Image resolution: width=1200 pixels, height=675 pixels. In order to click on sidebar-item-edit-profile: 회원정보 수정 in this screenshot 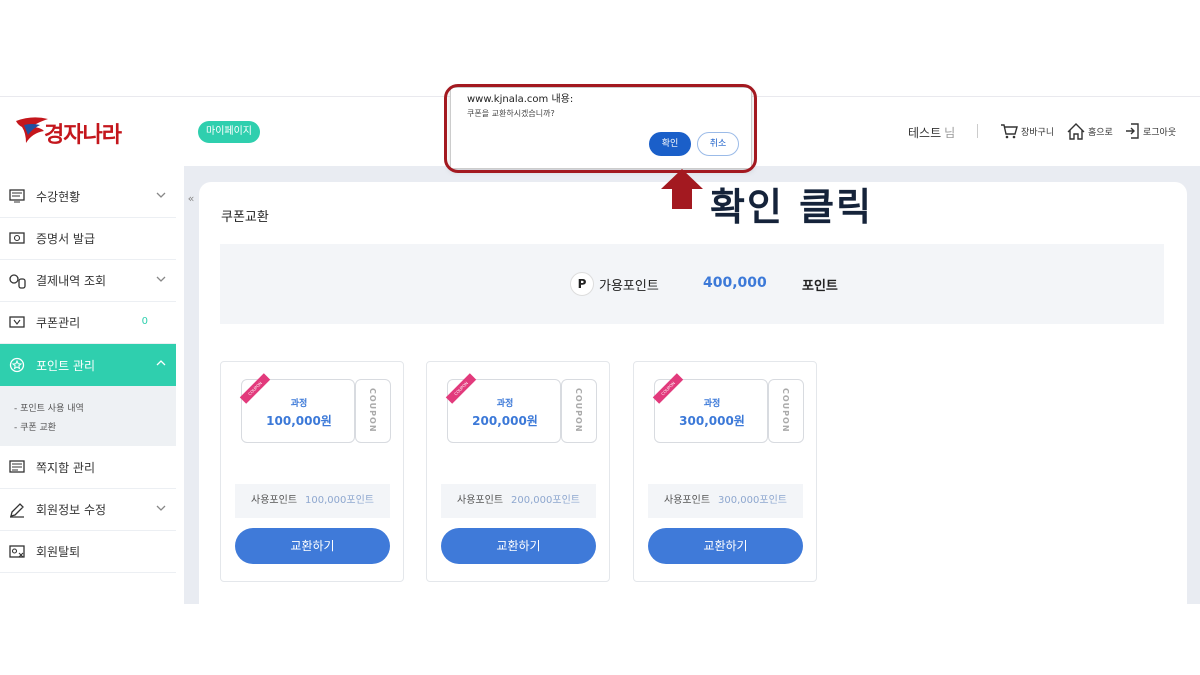, I will do `click(88, 510)`.